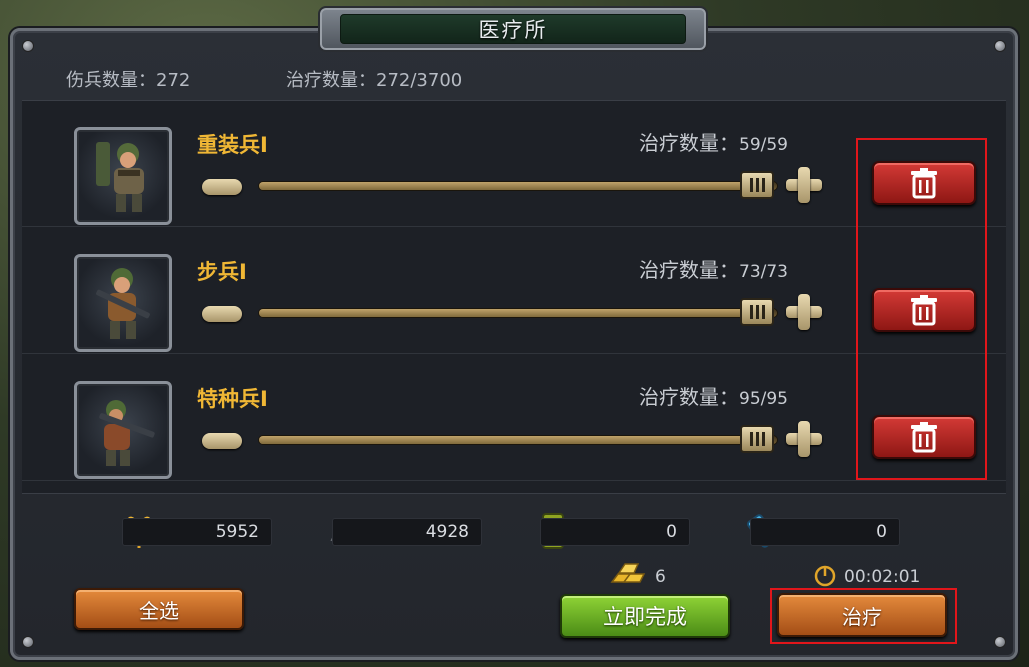 This screenshot has height=667, width=1029. I want to click on wounded-count: 伤兵数量：272, so click(128, 80).